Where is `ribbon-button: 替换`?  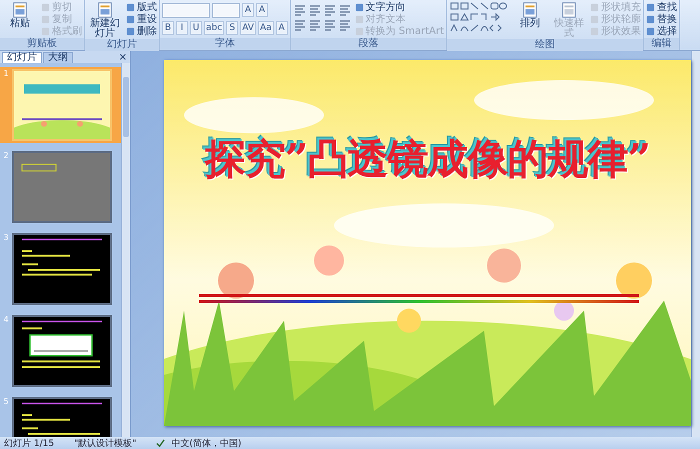
ribbon-button: 替换 is located at coordinates (661, 19).